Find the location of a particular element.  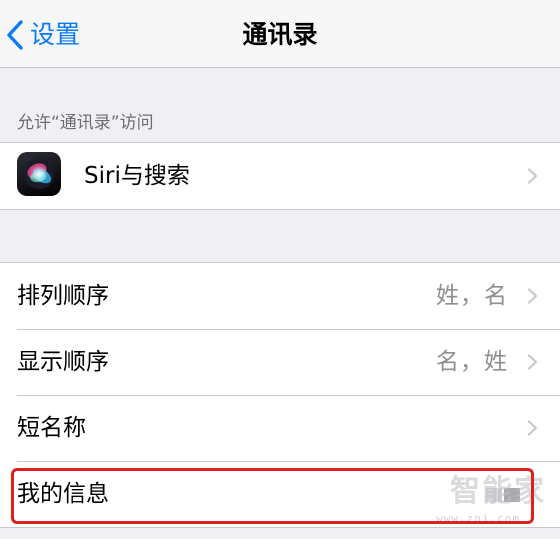

siri-search-row: Siri与搜索 is located at coordinates (280, 176).